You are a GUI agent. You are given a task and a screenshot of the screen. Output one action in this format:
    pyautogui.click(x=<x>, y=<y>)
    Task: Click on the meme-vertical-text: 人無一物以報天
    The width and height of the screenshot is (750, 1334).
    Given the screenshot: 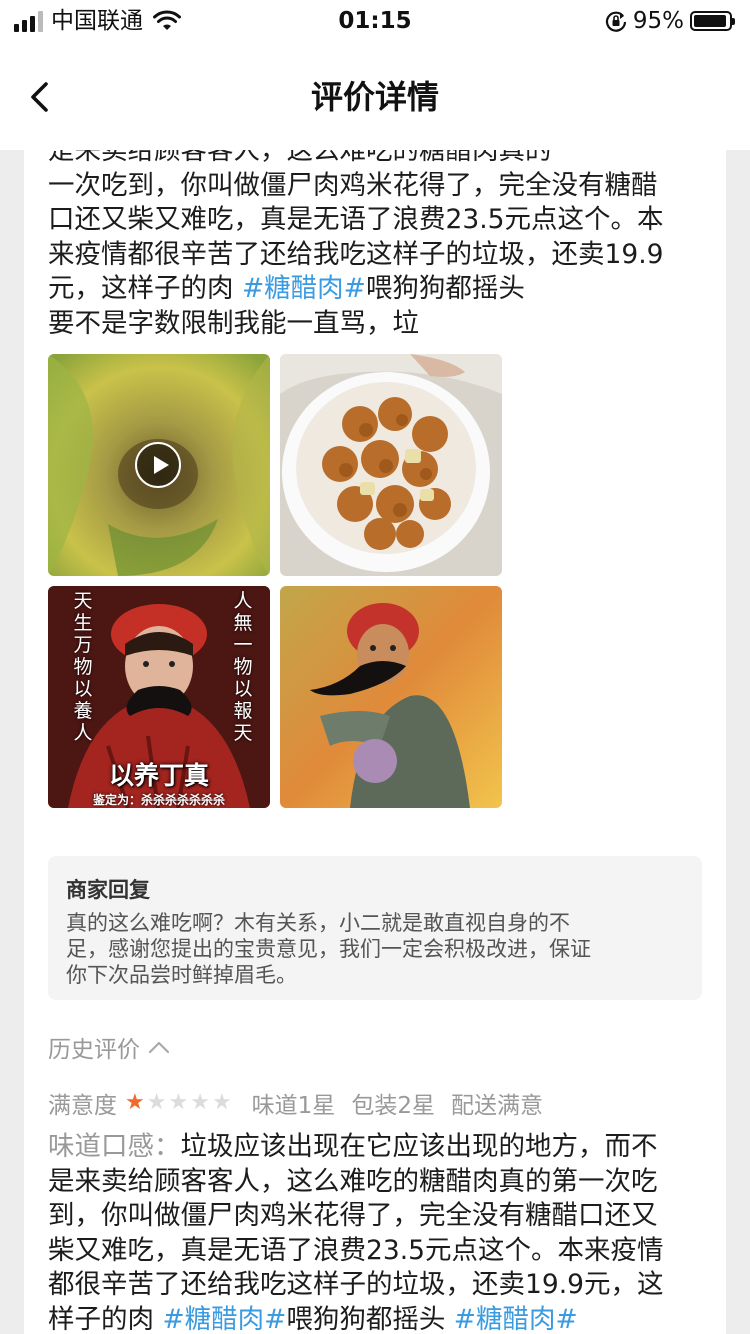 What is the action you would take?
    pyautogui.click(x=243, y=667)
    